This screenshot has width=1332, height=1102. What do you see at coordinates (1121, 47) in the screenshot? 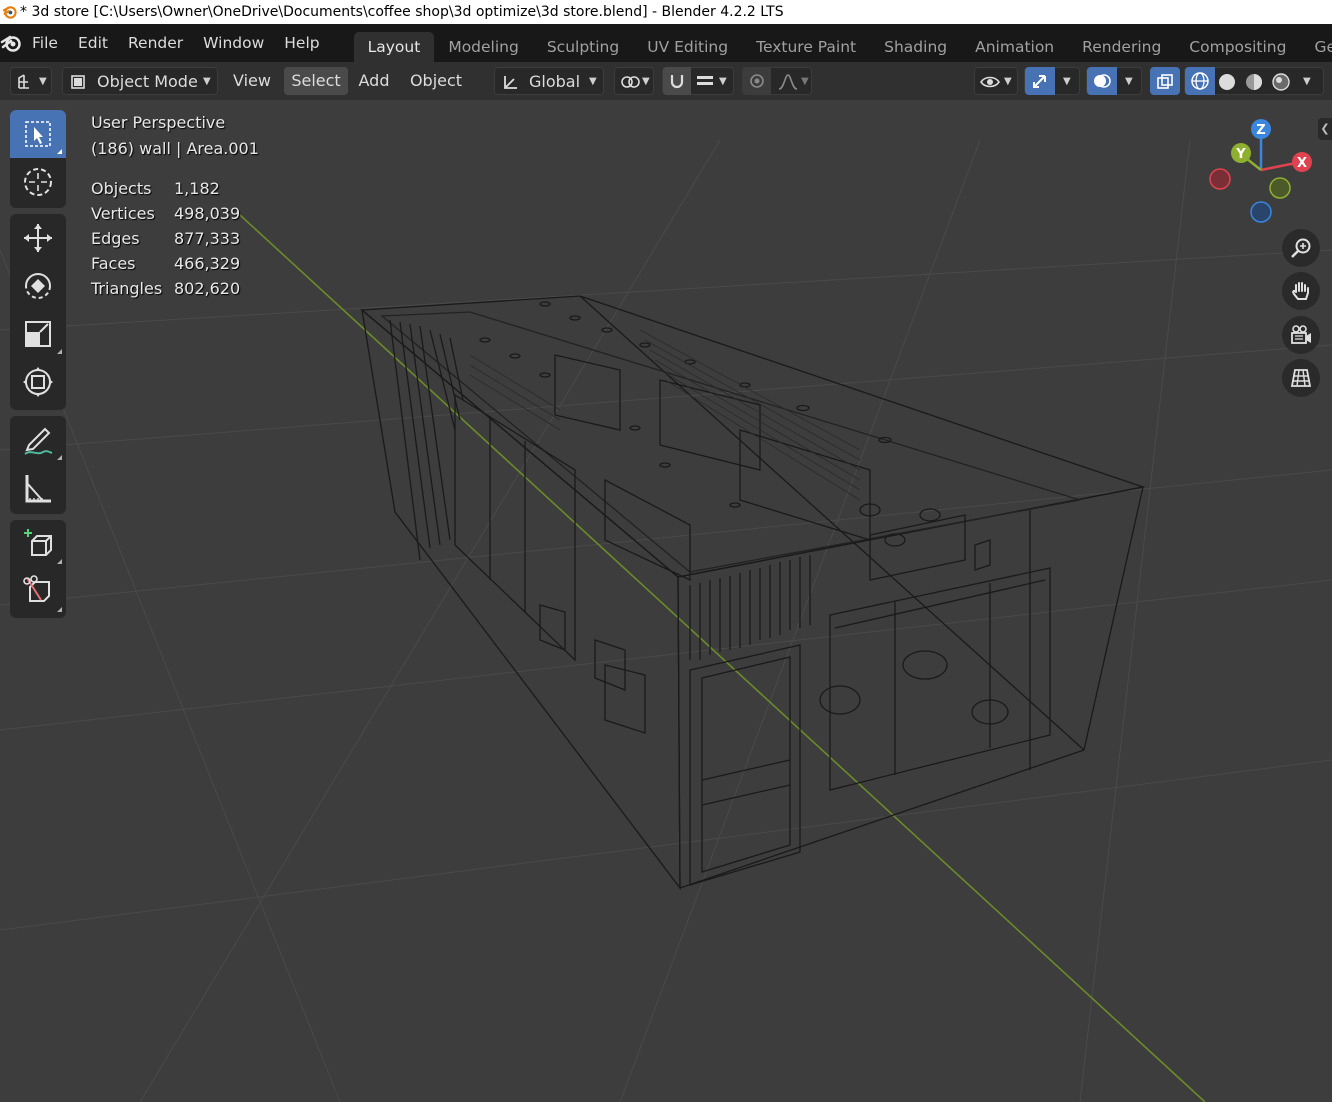
I see `tab-rendering: Rendering` at bounding box center [1121, 47].